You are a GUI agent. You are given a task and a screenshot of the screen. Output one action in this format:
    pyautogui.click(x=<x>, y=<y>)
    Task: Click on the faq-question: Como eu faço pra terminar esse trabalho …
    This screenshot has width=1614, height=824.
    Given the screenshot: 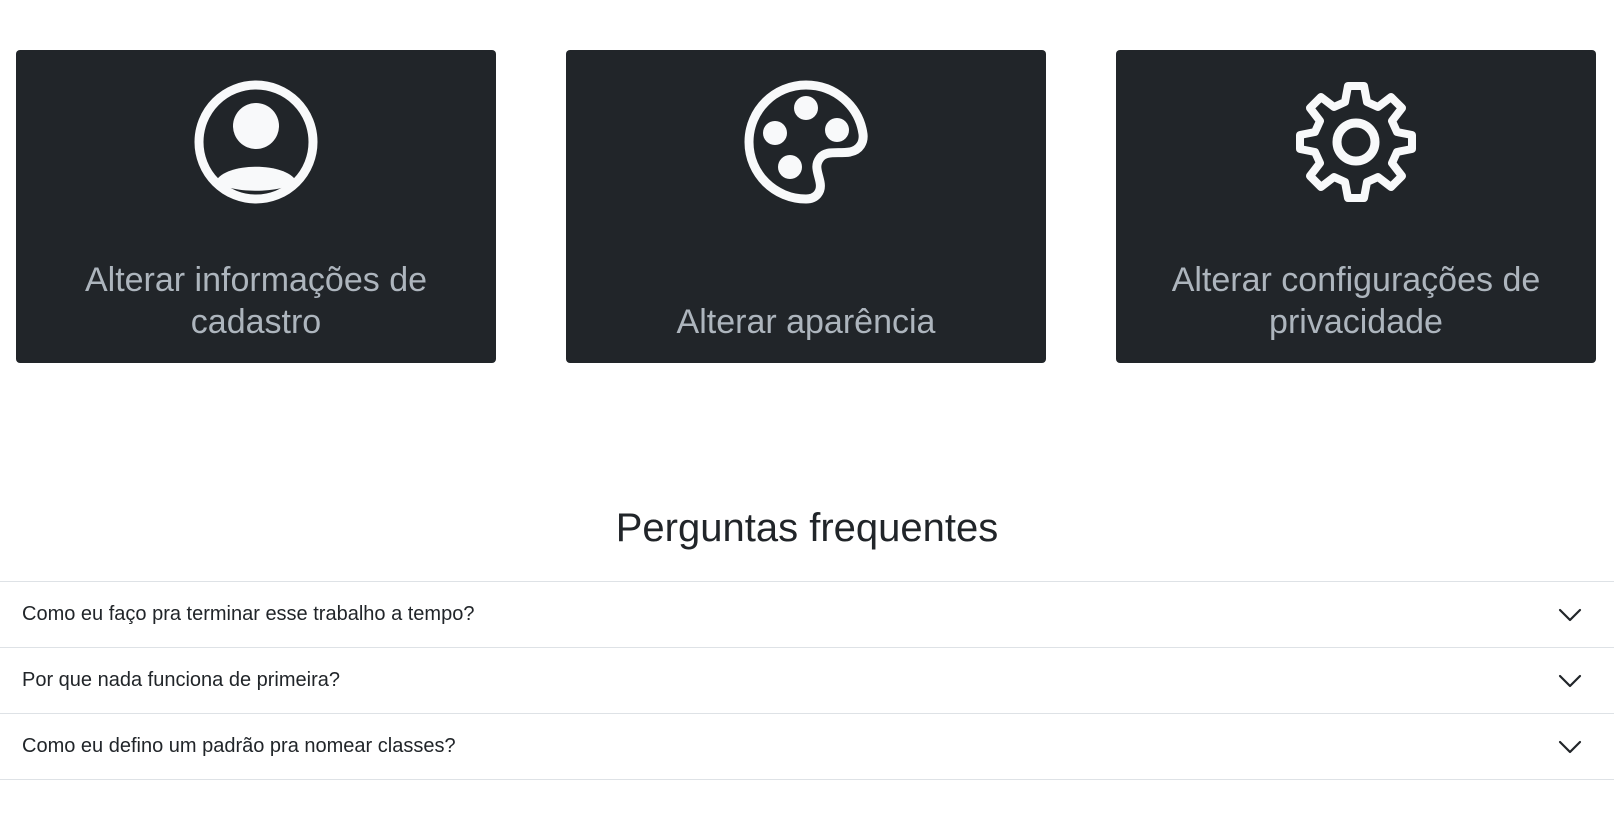 What is the action you would take?
    pyautogui.click(x=248, y=614)
    